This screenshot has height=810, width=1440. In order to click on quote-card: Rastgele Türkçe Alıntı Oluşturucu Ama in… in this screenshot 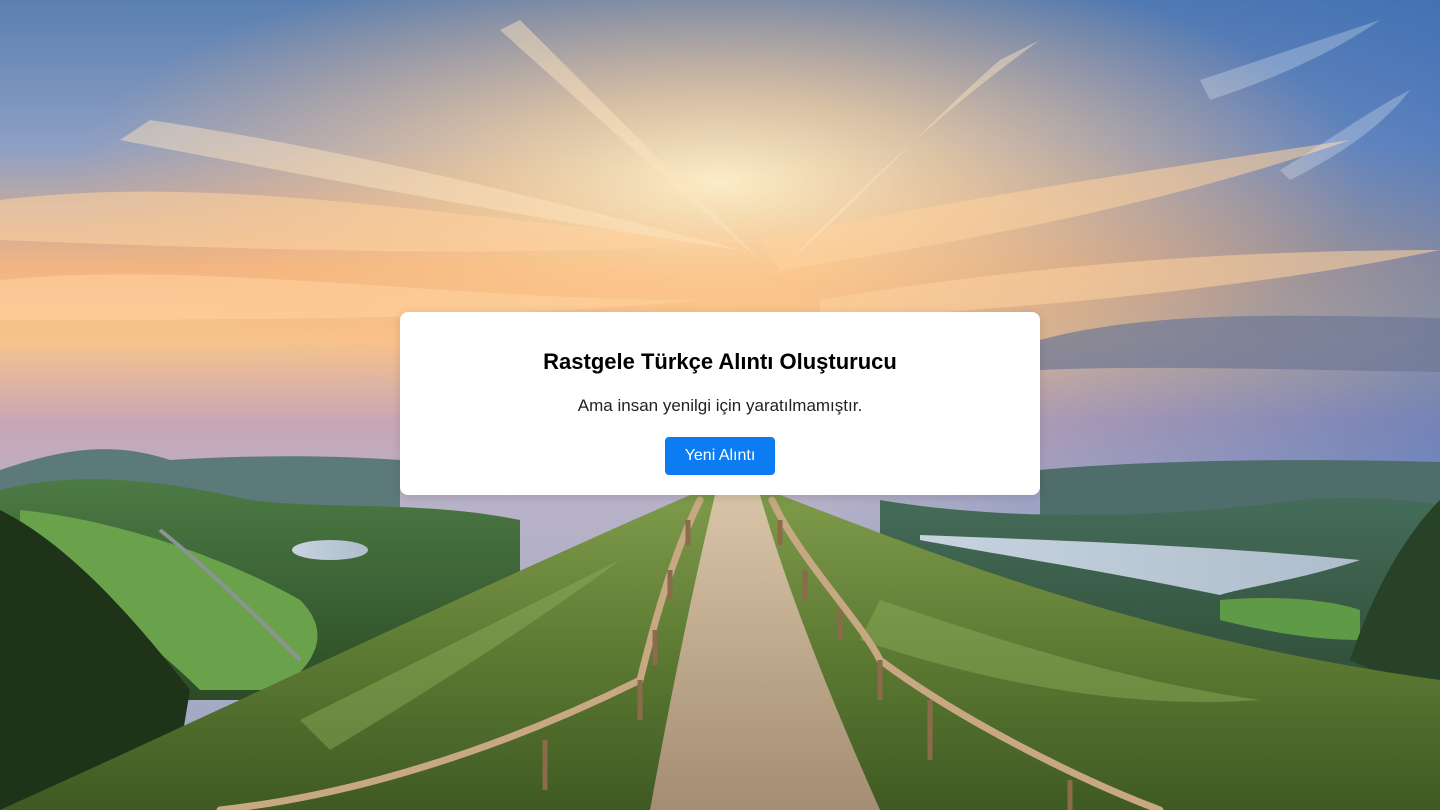, I will do `click(720, 403)`.